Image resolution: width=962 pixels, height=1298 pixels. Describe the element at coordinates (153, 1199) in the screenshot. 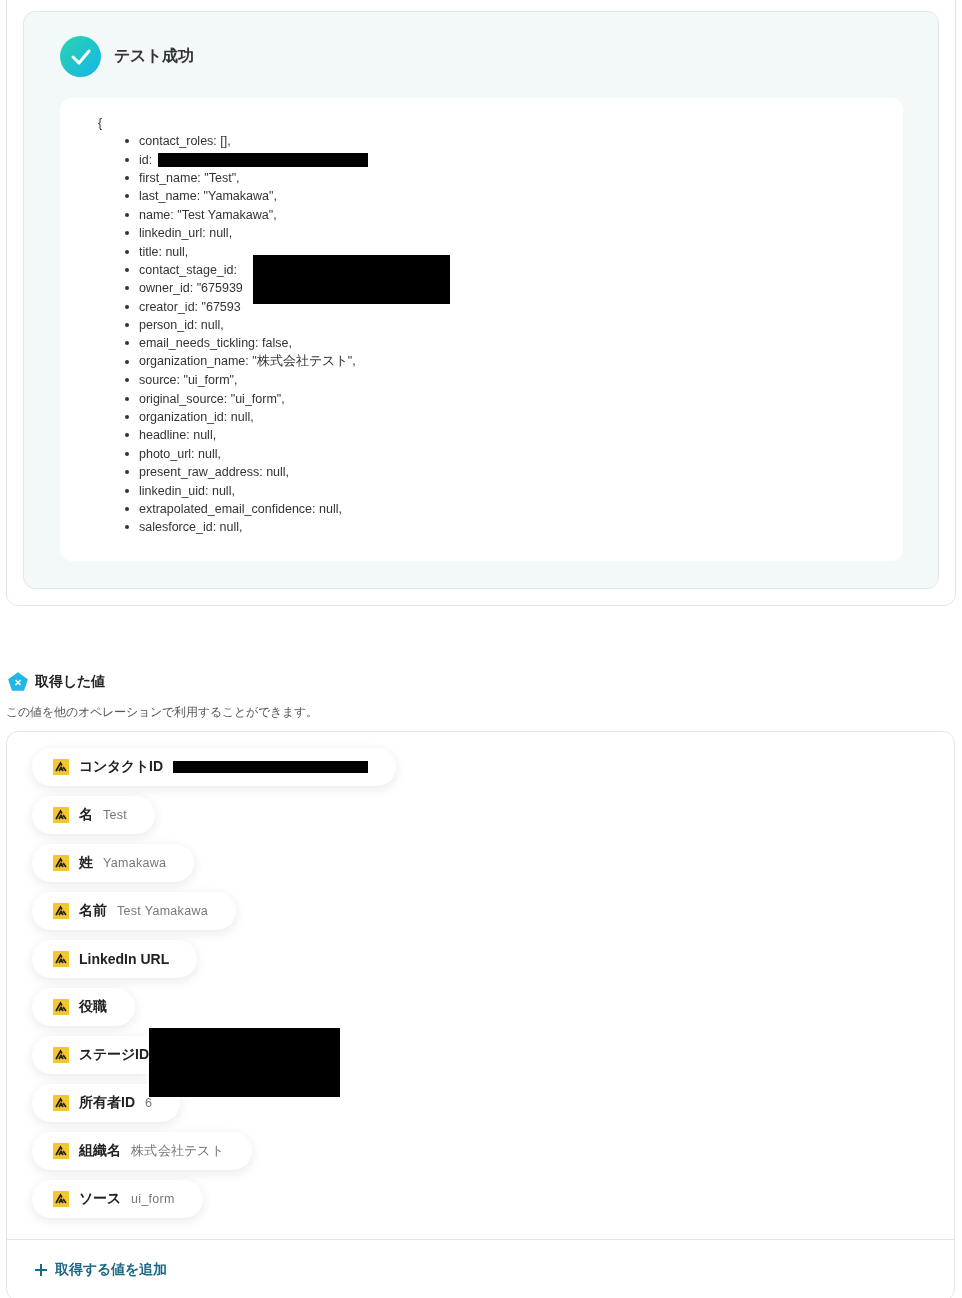

I see `value-text: ui_form` at that location.